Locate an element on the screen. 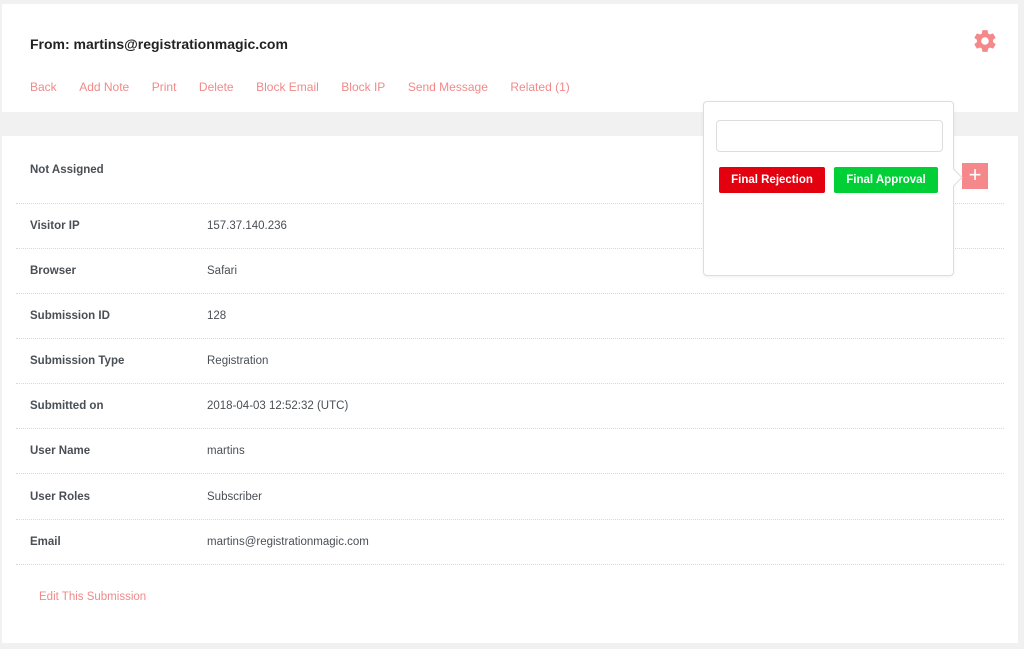  status-note-input is located at coordinates (829, 136).